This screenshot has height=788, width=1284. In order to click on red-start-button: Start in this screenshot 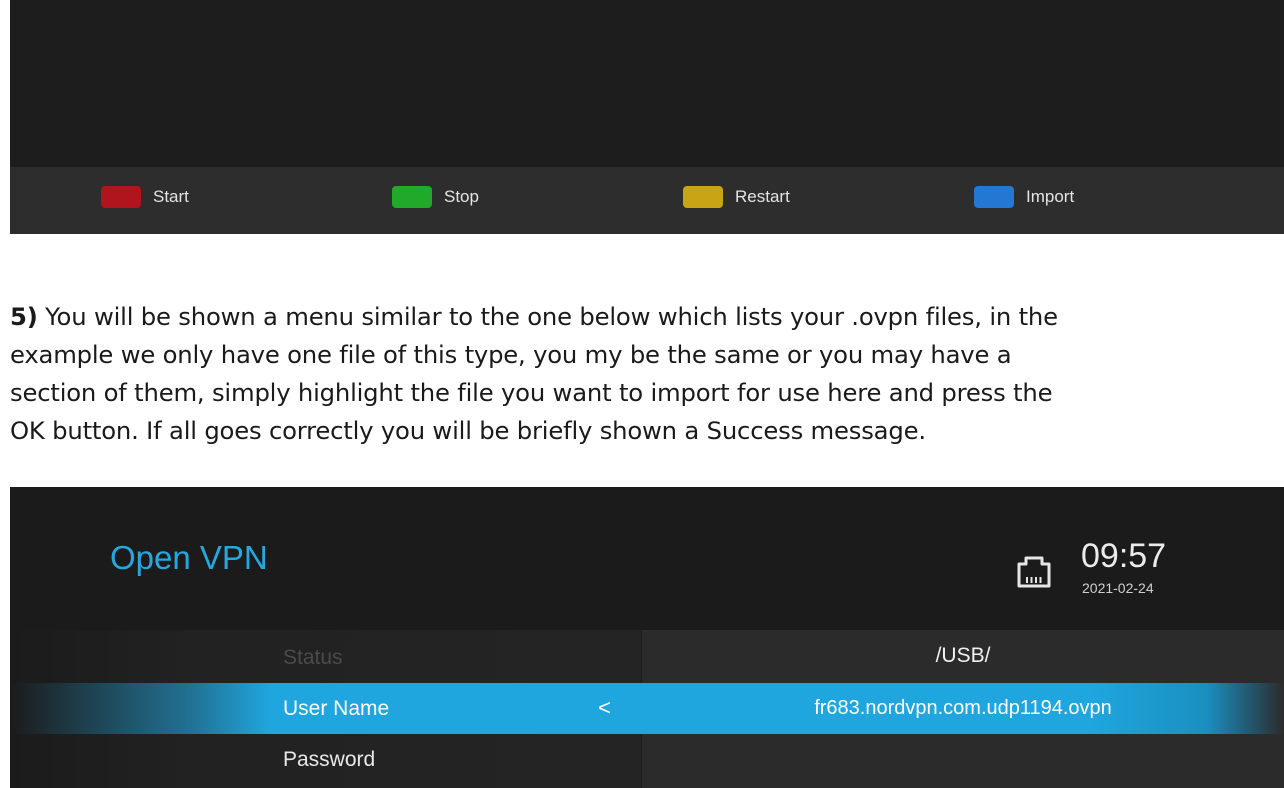, I will do `click(145, 197)`.